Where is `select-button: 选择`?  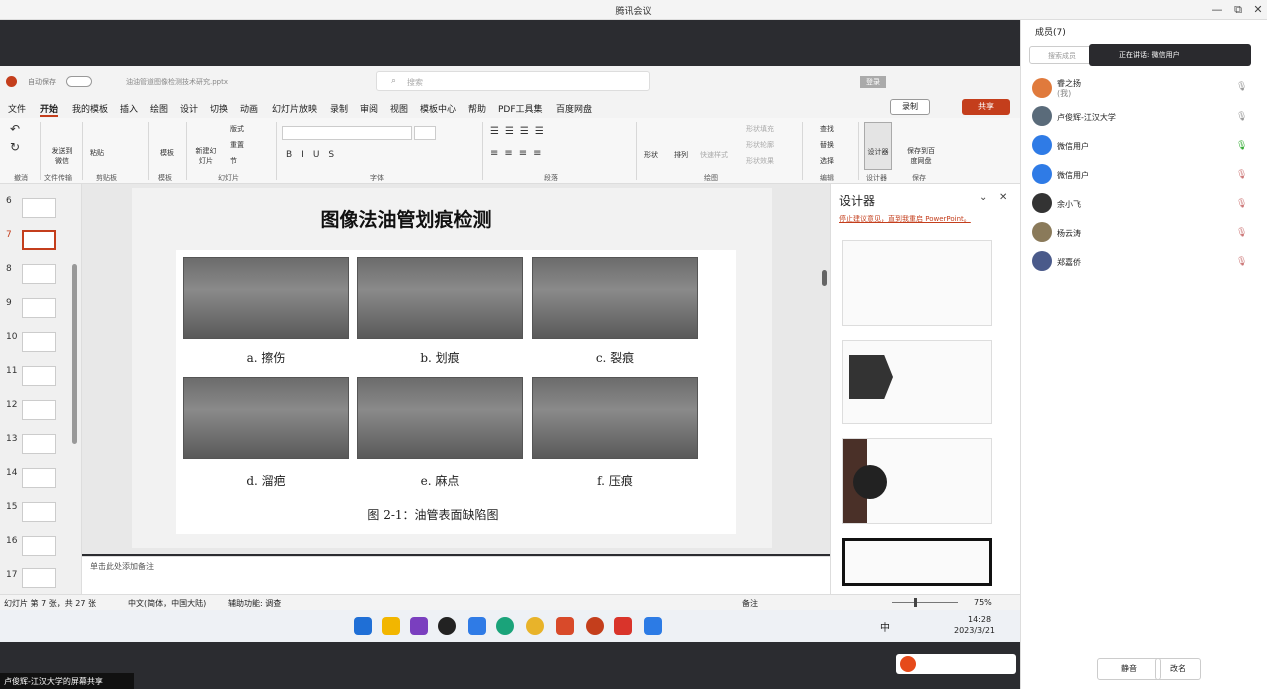 select-button: 选择 is located at coordinates (827, 161).